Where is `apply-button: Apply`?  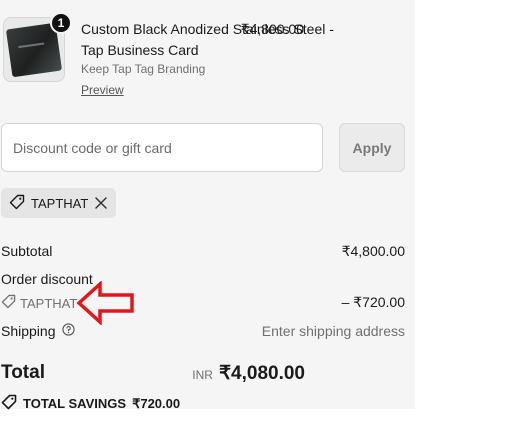 apply-button: Apply is located at coordinates (372, 147).